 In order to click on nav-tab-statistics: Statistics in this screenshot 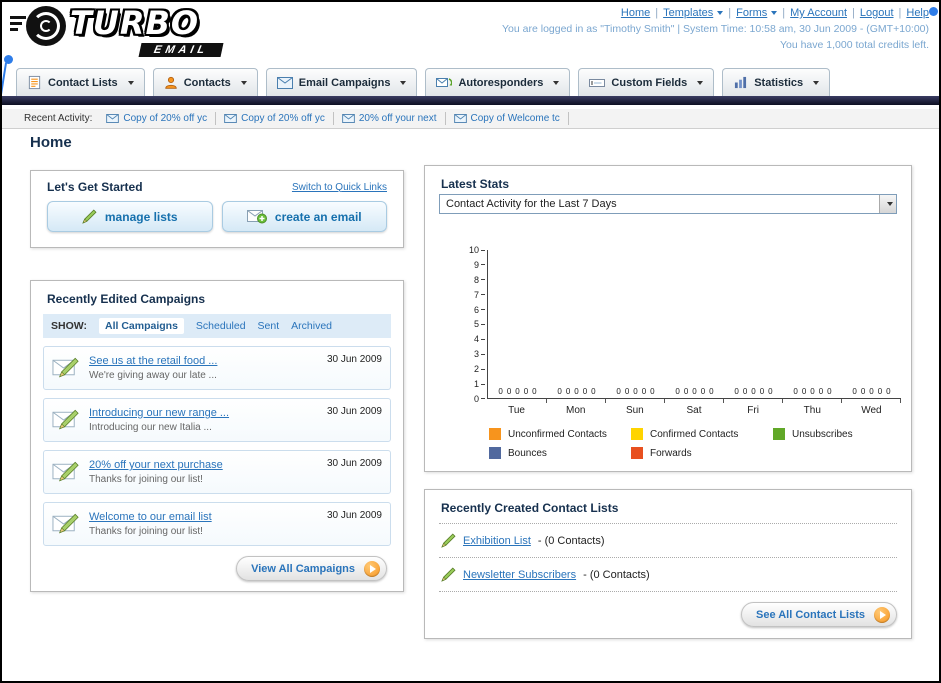, I will do `click(776, 82)`.